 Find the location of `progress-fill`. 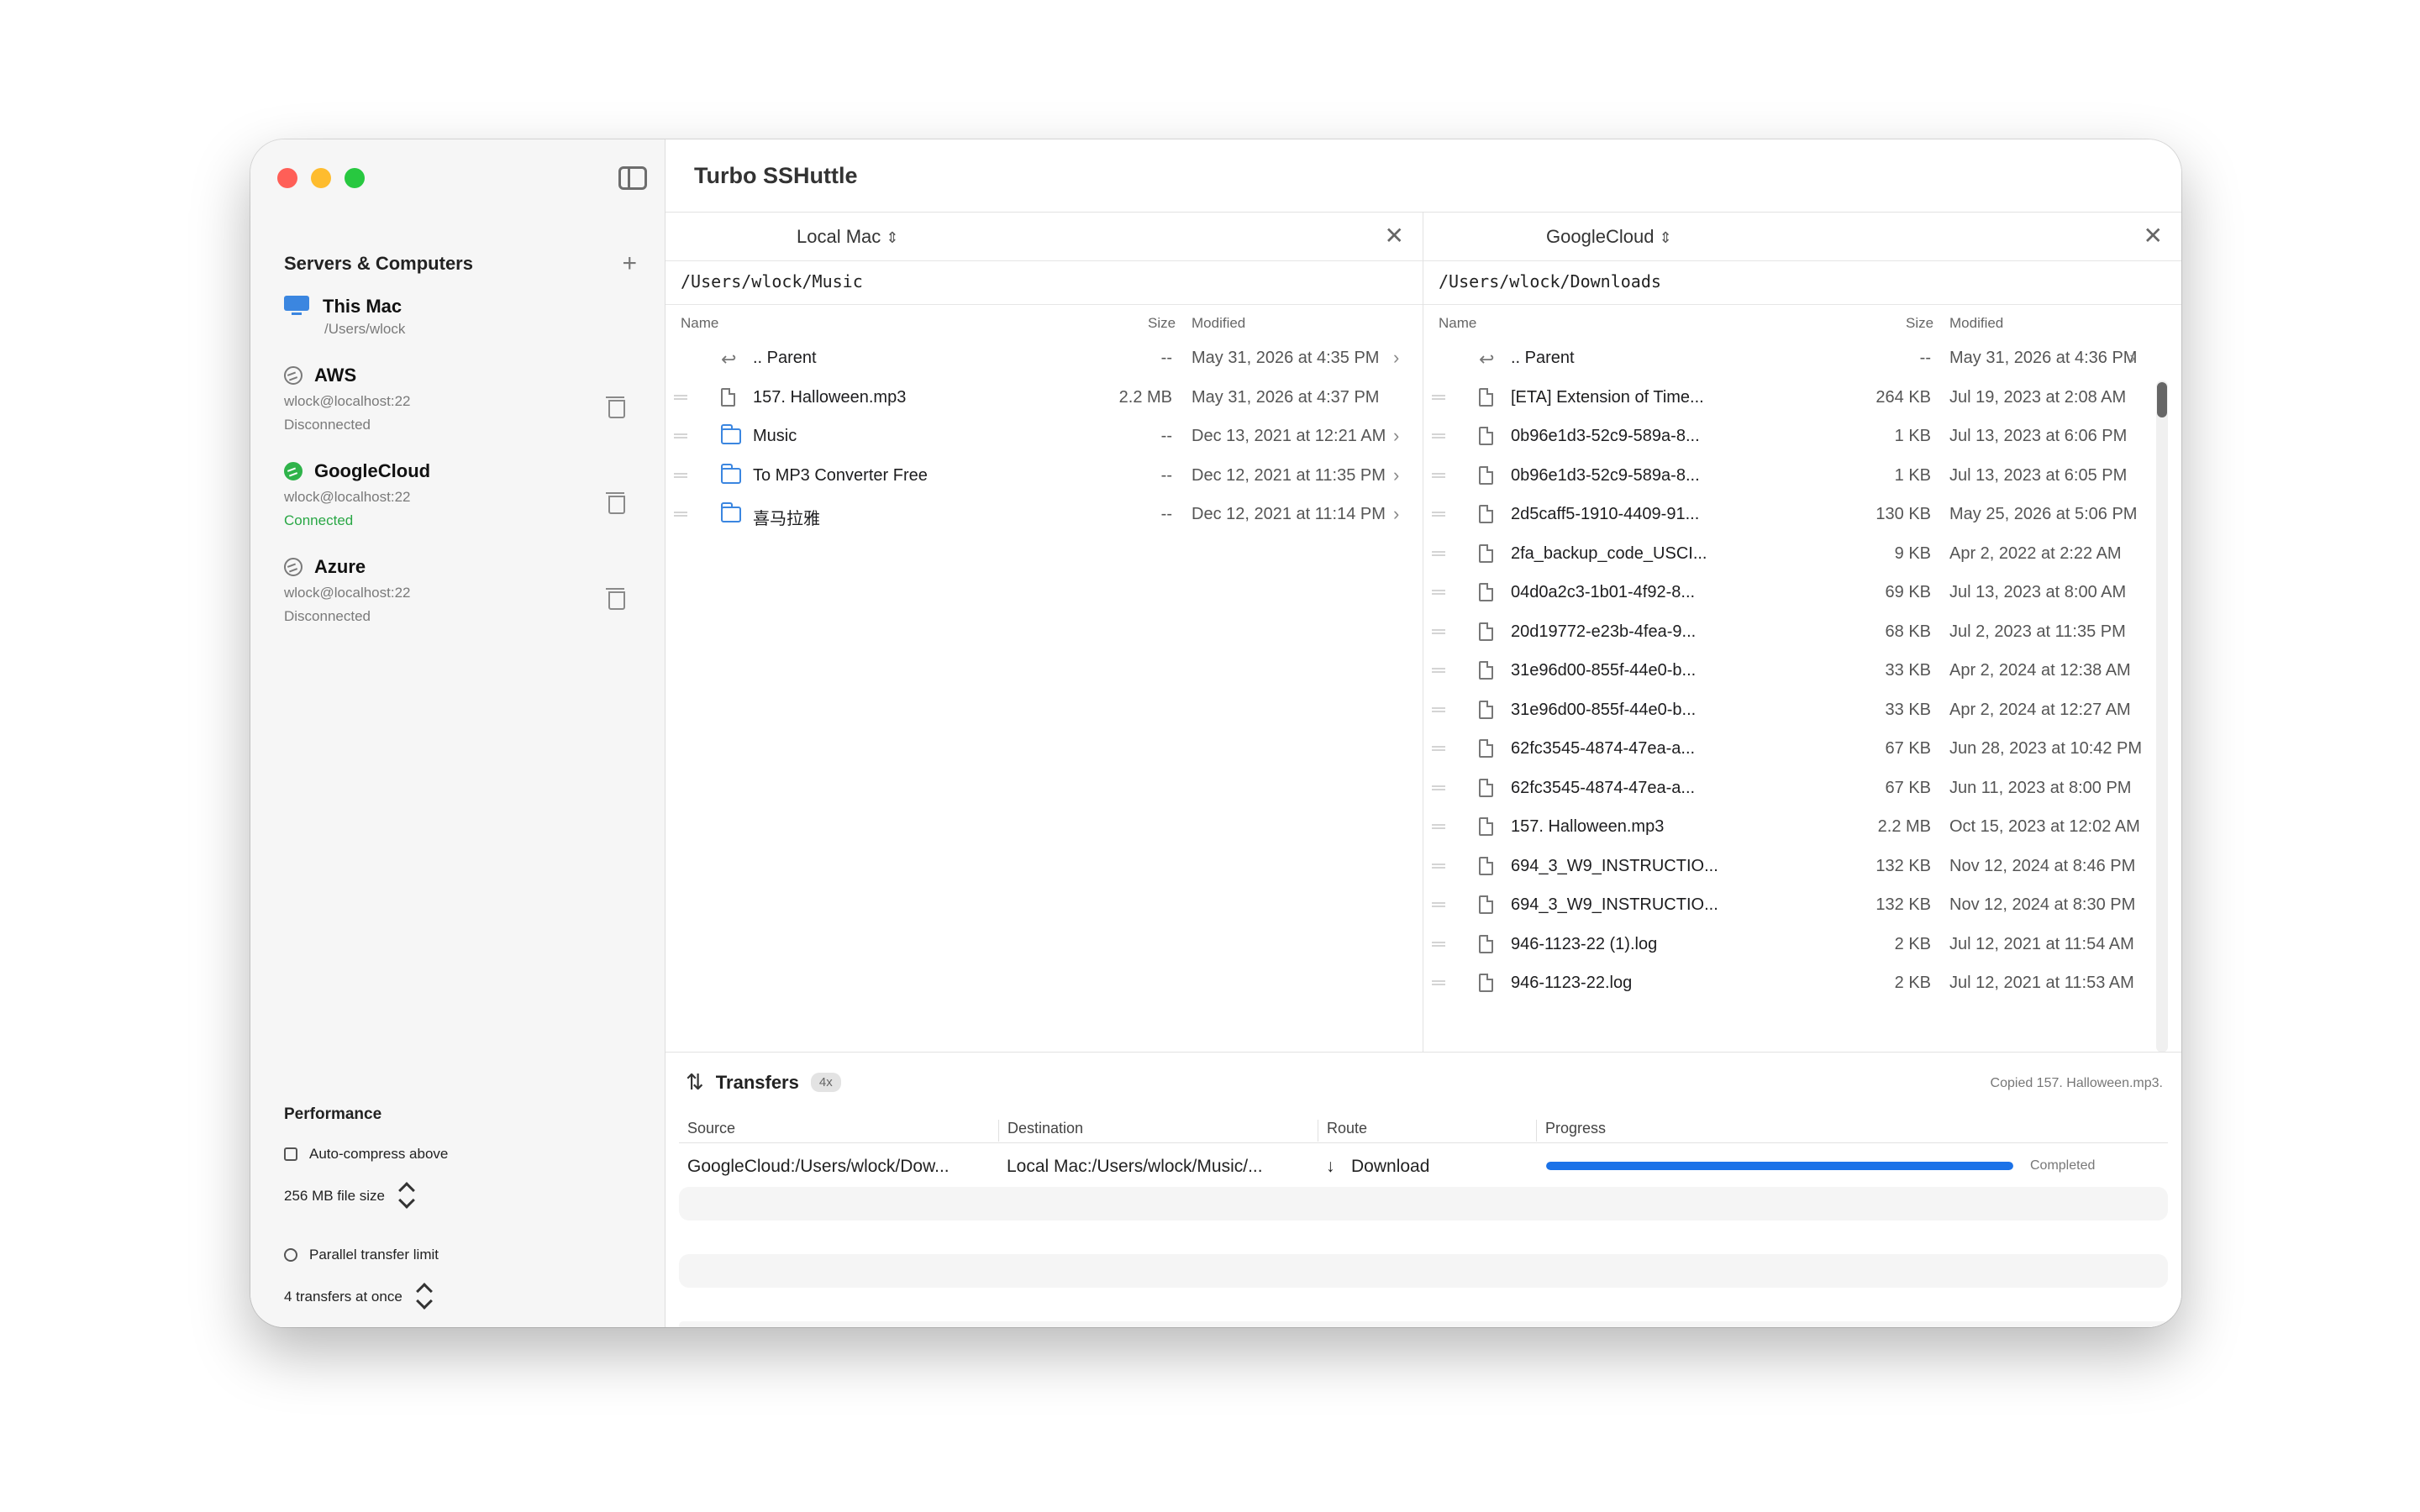

progress-fill is located at coordinates (1780, 1166).